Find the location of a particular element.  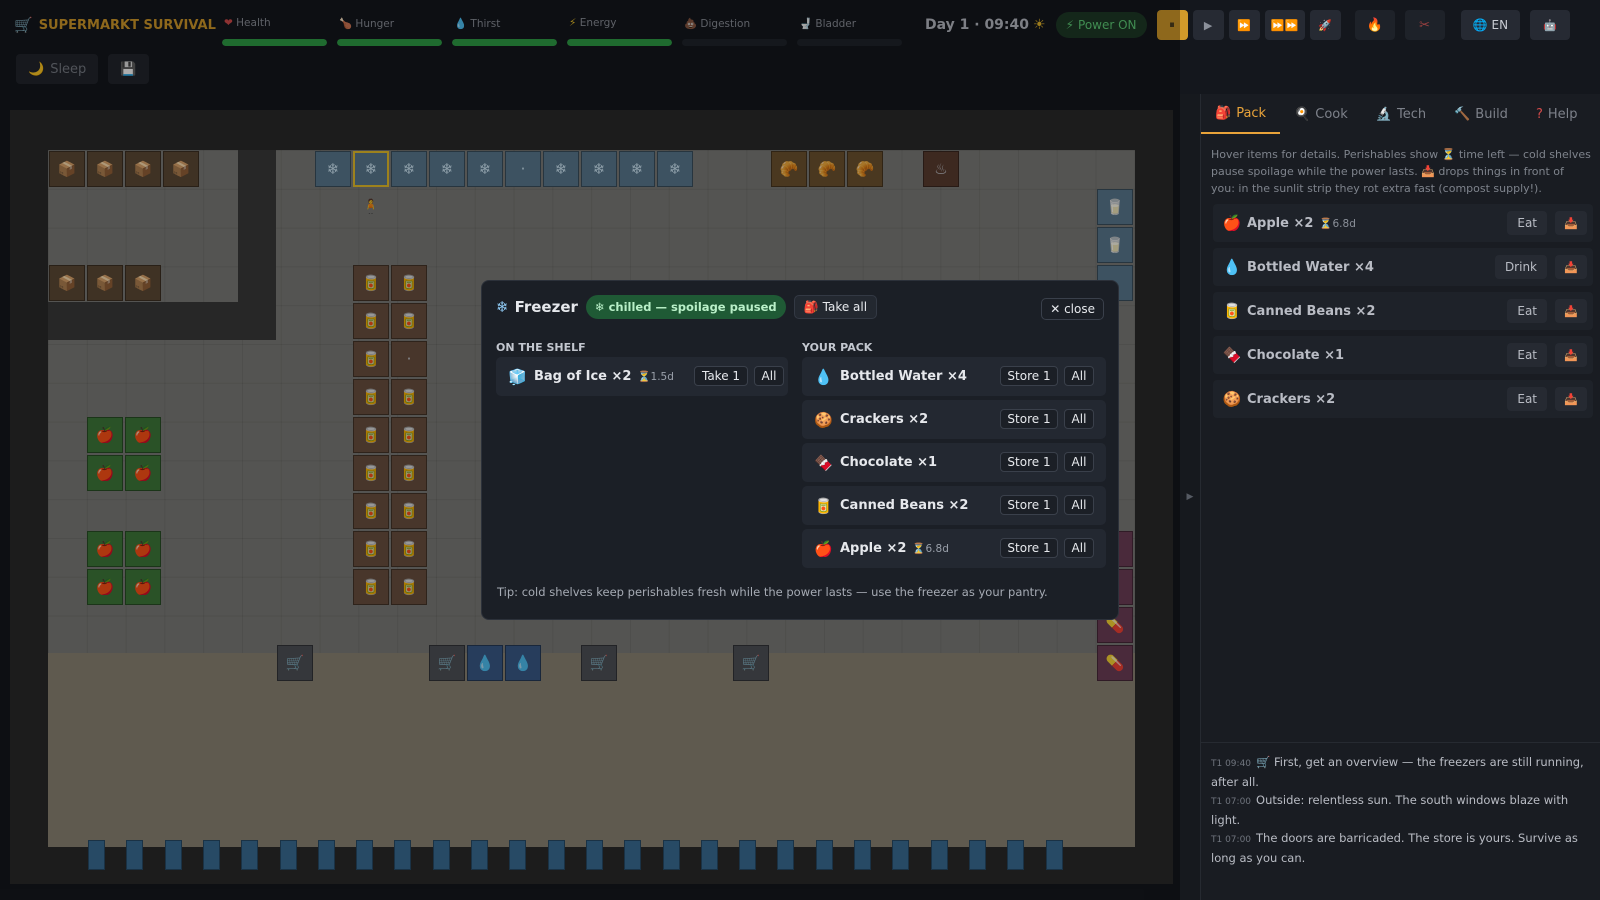

pack-list-item: 🍫 Chocolate ×1 Eat 📥 is located at coordinates (1403, 355).